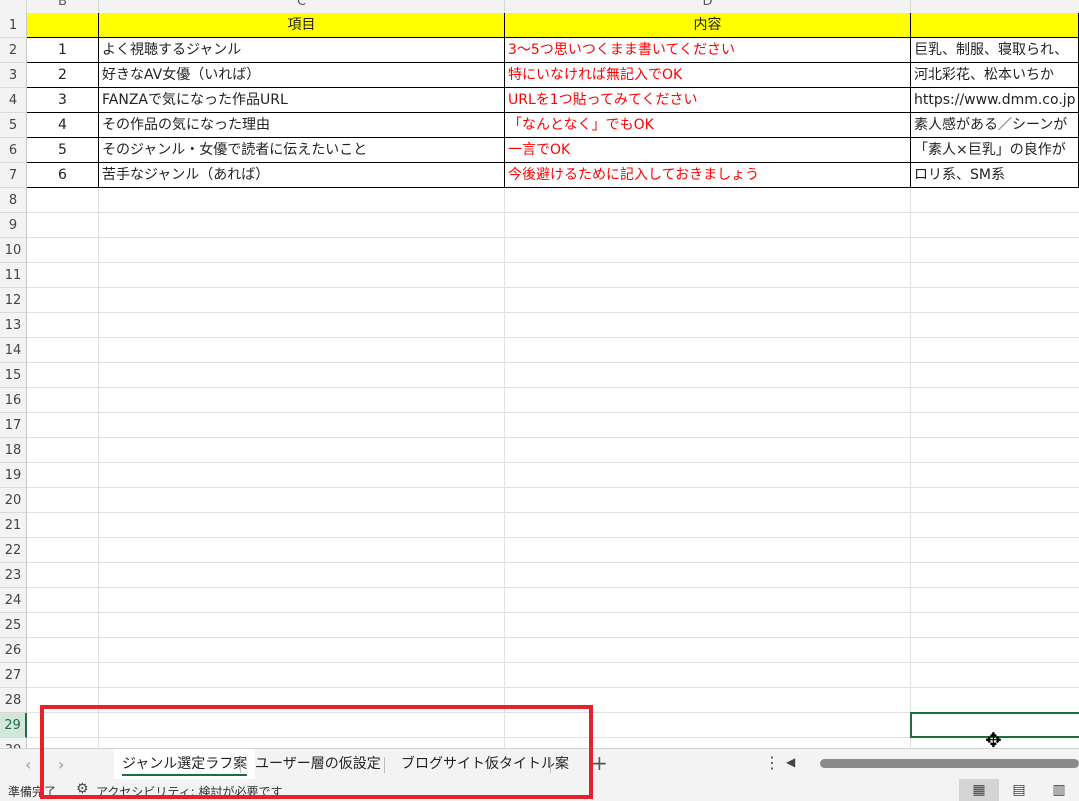 Image resolution: width=1079 pixels, height=801 pixels. I want to click on instruction-cell: 「なんとなく」でもOK, so click(708, 125).